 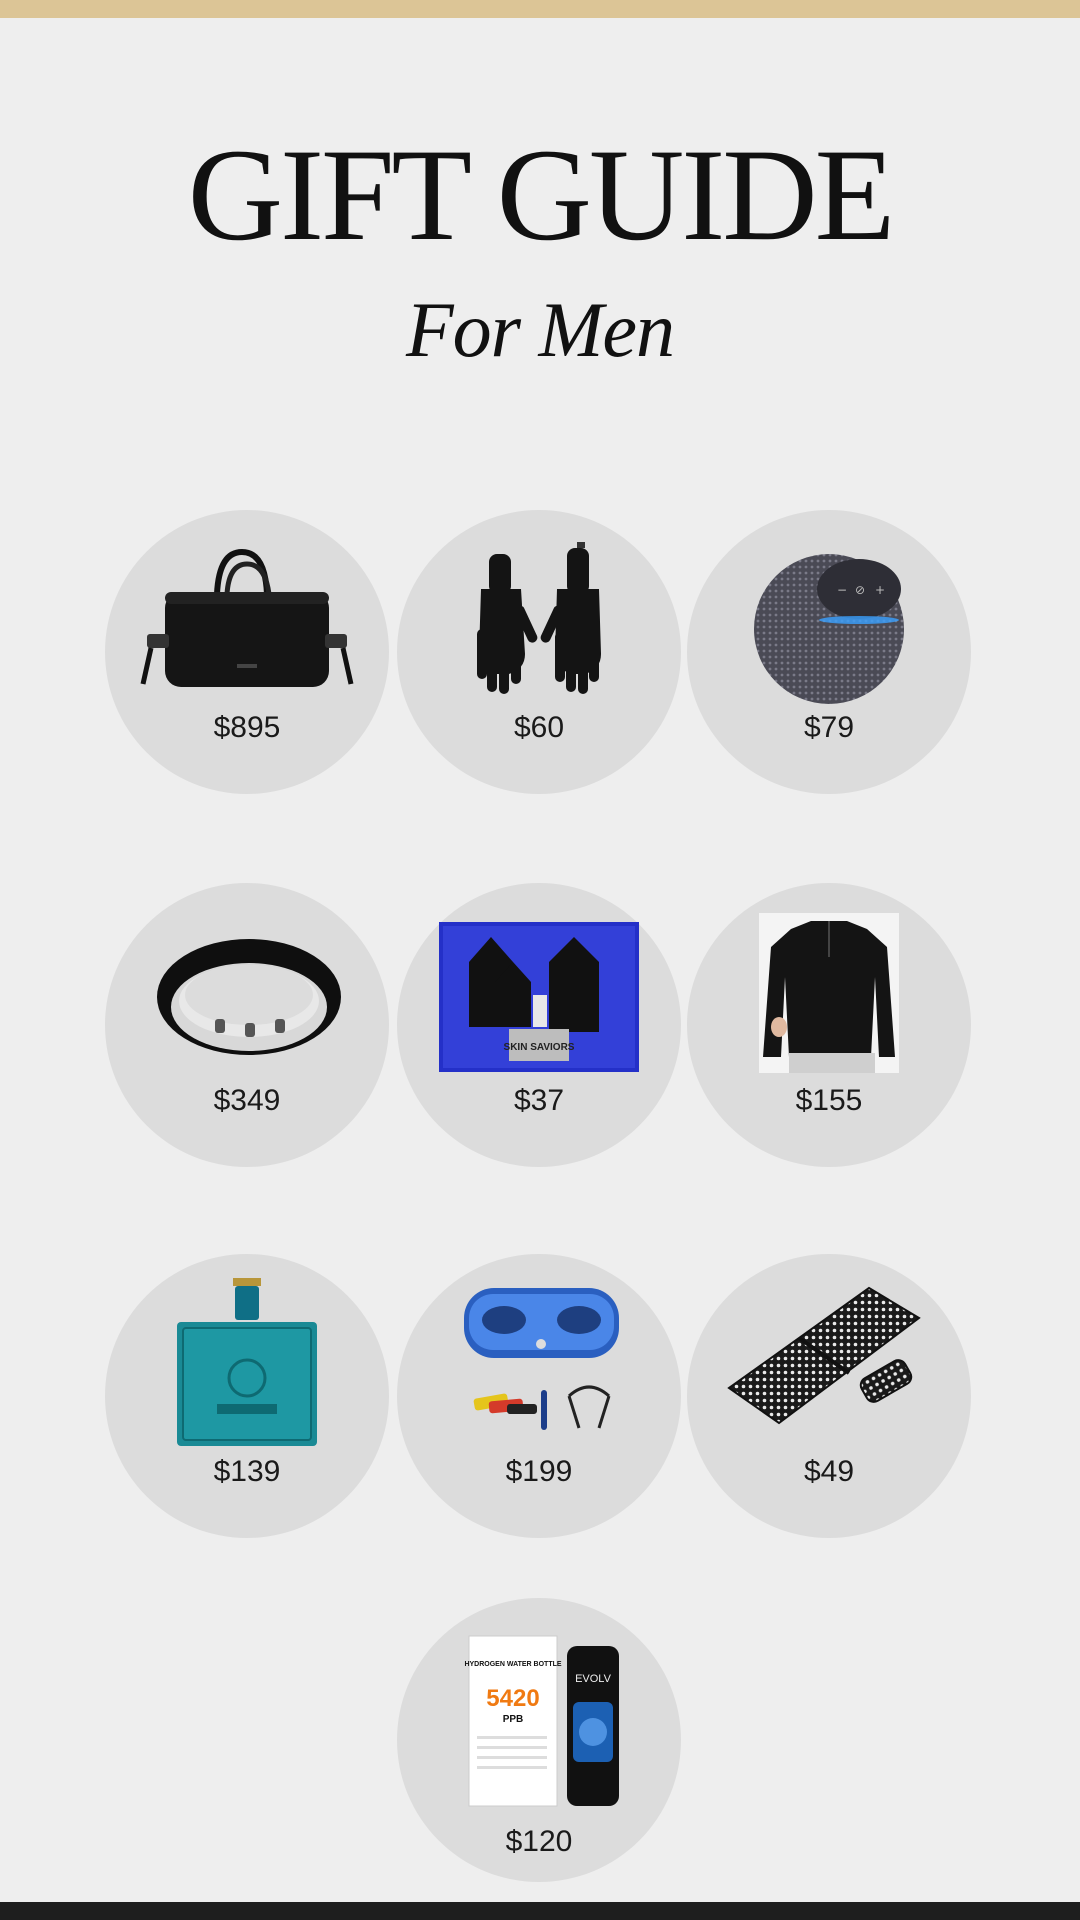 What do you see at coordinates (829, 1471) in the screenshot?
I see `product-price: $49` at bounding box center [829, 1471].